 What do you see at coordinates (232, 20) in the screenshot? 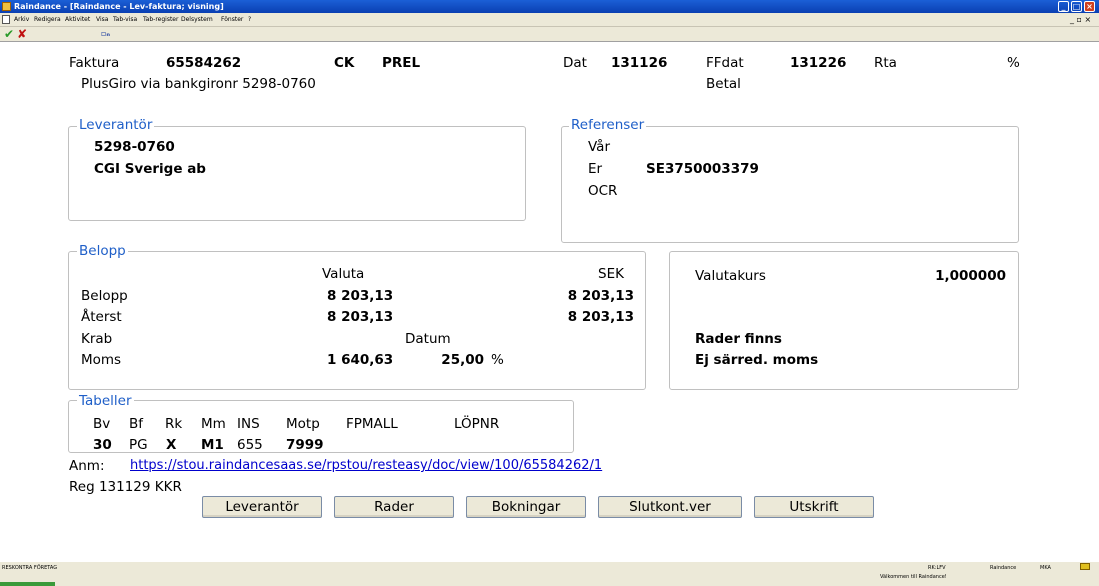
I see `menu-fonster: Fönster` at bounding box center [232, 20].